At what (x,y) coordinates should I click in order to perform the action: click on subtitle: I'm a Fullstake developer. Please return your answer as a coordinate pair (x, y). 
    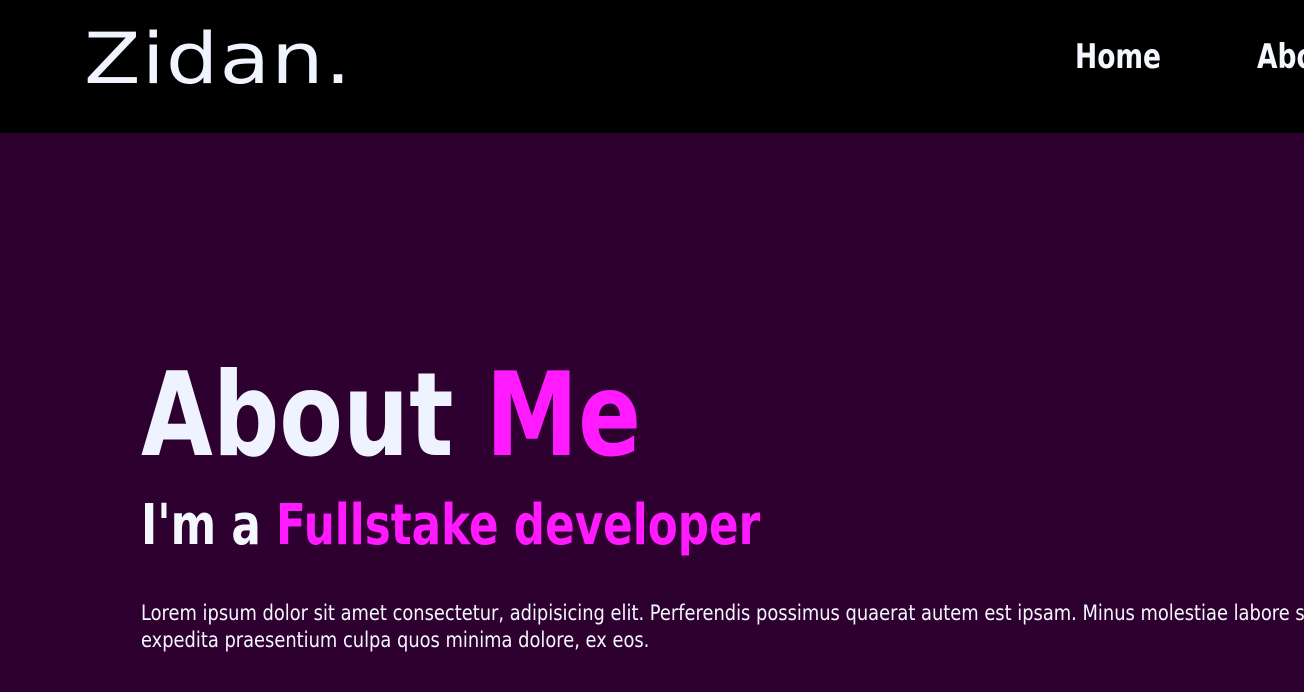
    Looking at the image, I should click on (450, 526).